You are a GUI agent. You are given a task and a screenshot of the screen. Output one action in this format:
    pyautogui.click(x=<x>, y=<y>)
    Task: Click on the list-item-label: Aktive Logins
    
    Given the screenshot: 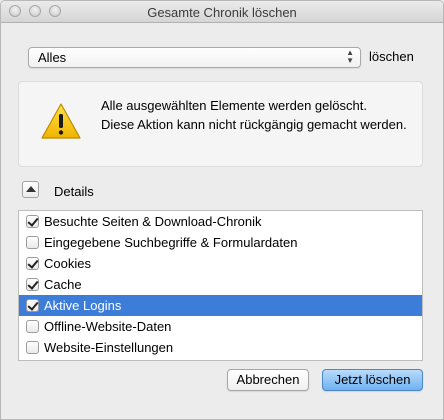 What is the action you would take?
    pyautogui.click(x=83, y=305)
    